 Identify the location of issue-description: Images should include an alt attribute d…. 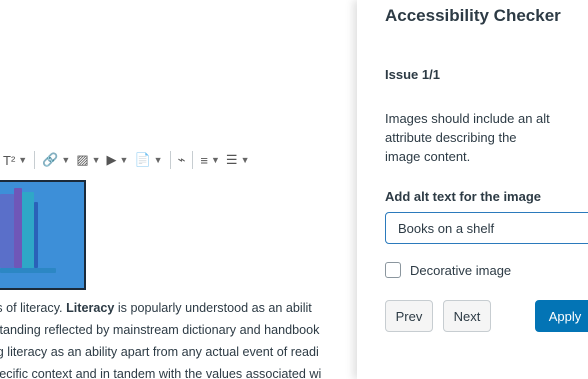
(467, 137).